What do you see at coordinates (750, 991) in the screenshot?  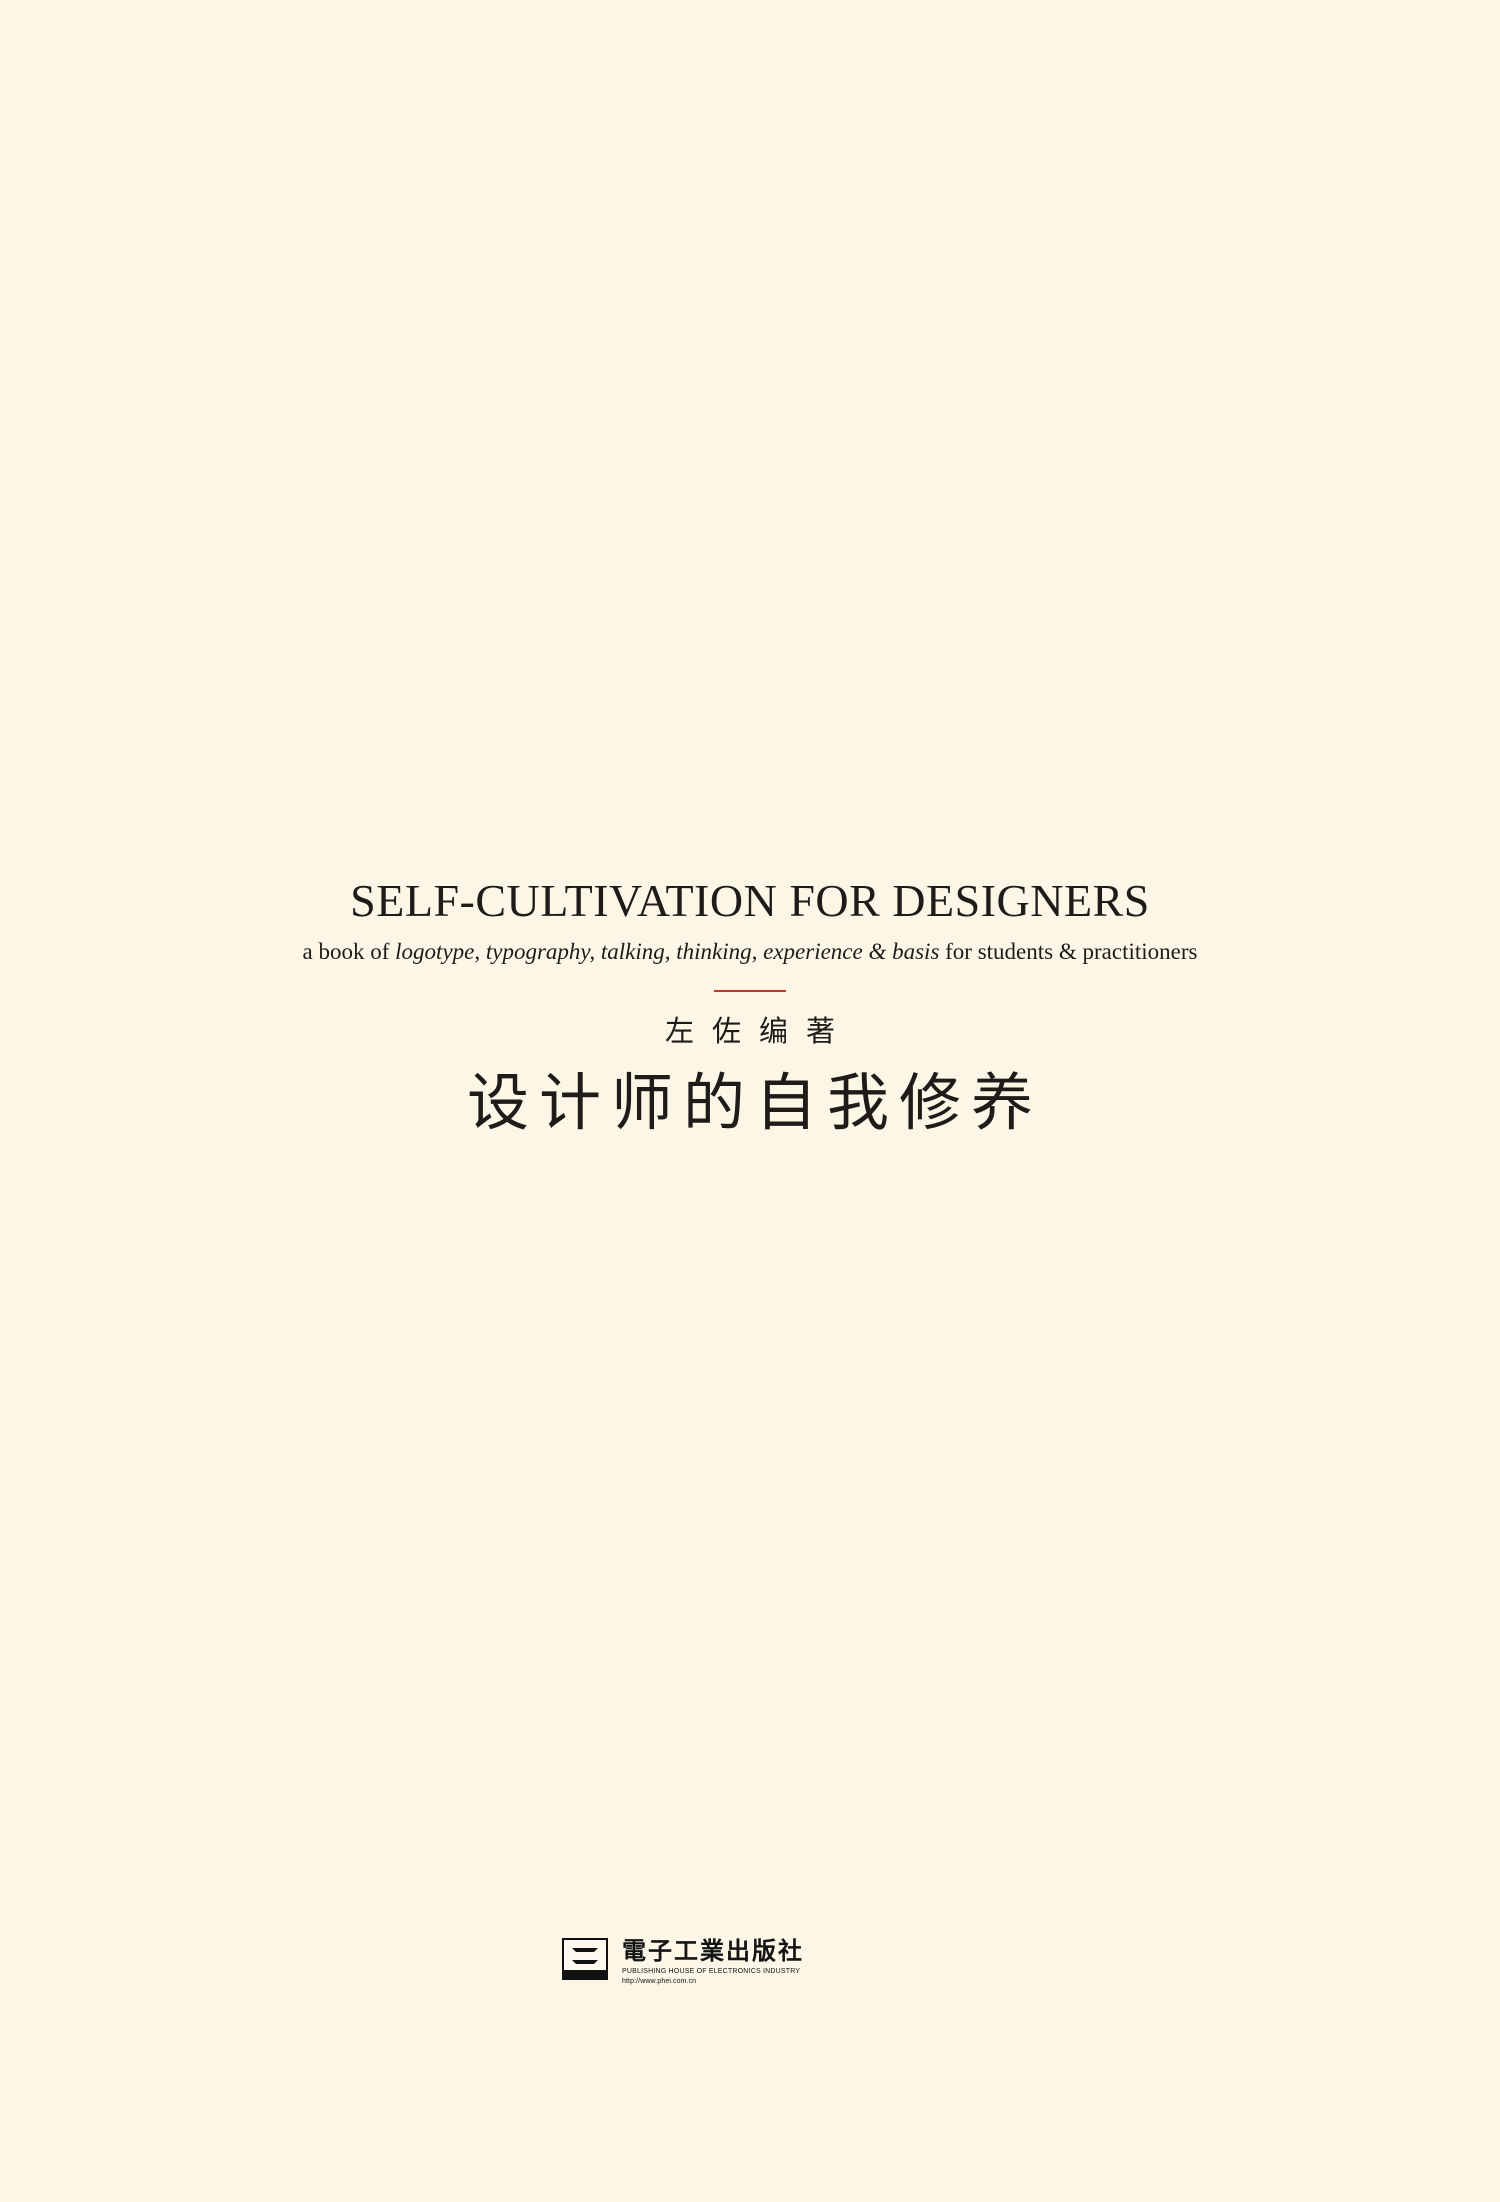 I see `red-divider` at bounding box center [750, 991].